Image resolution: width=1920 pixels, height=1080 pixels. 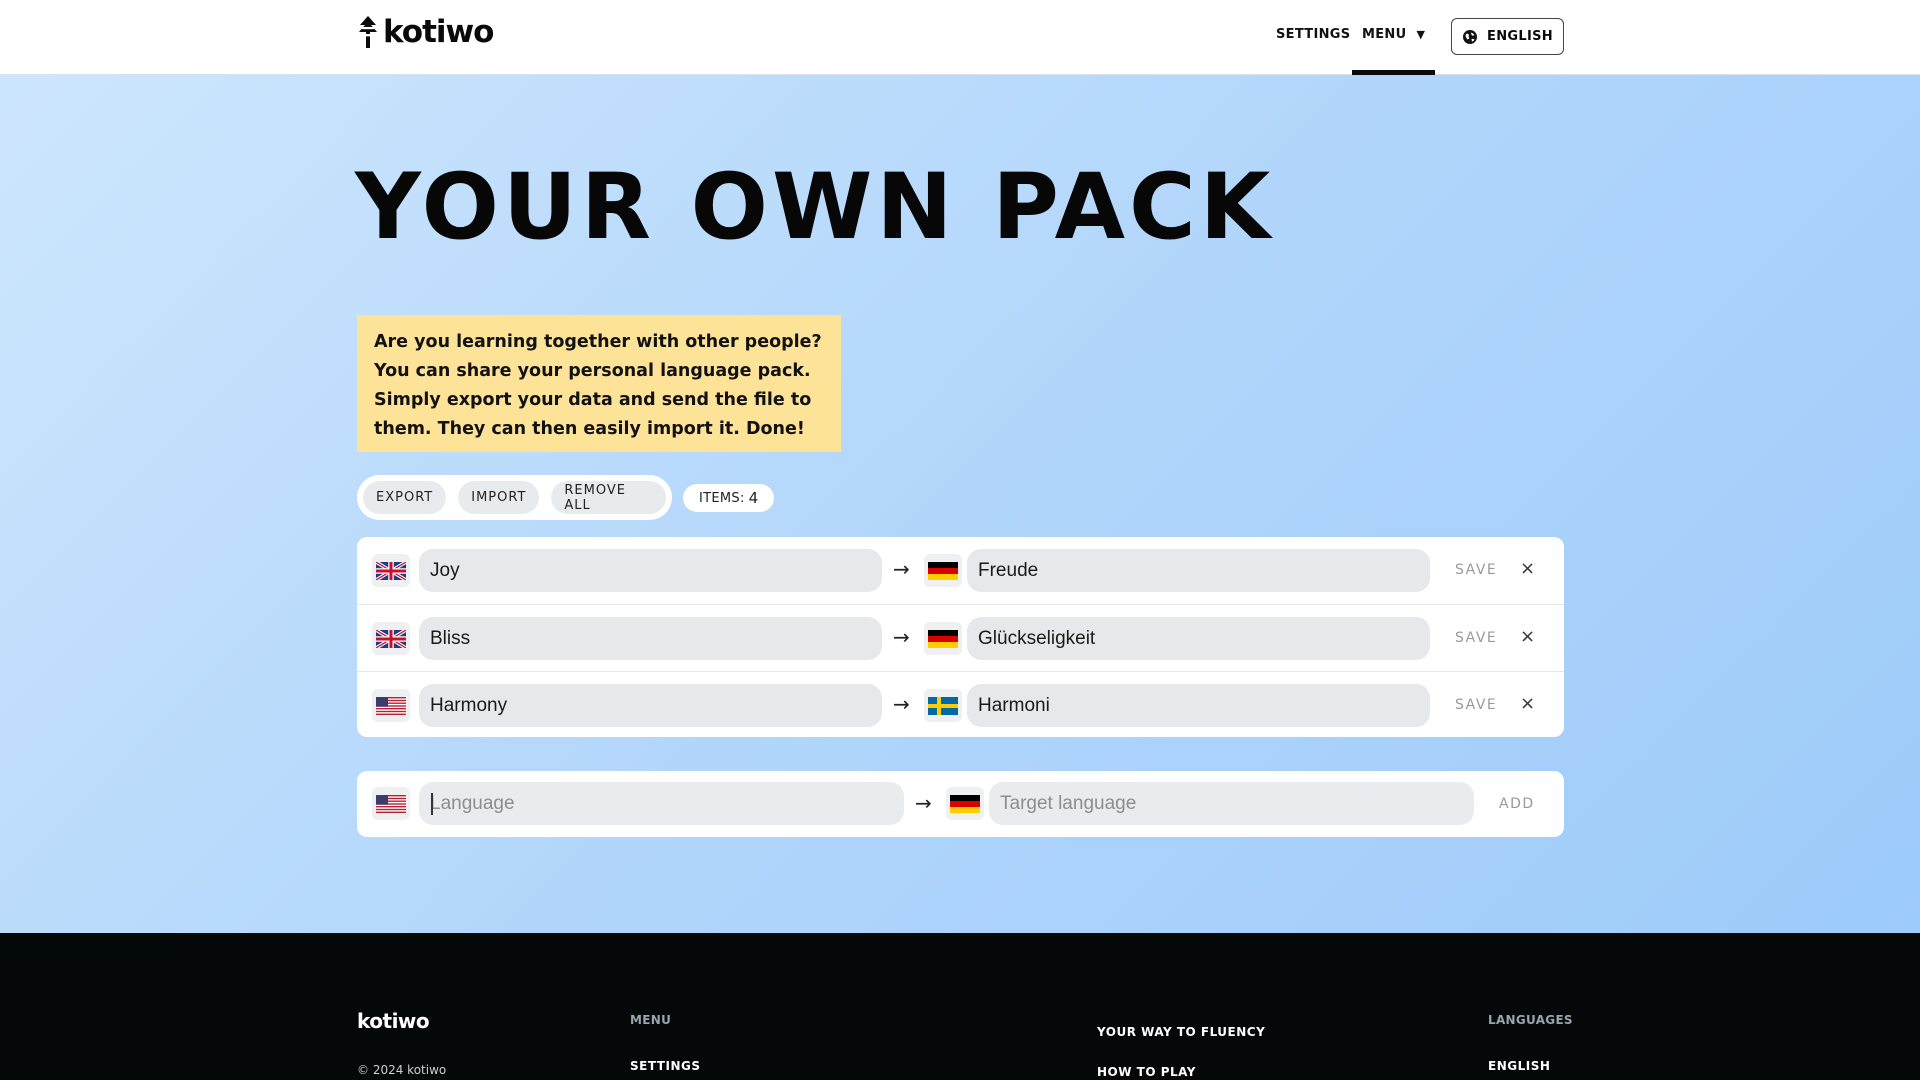 I want to click on top-navigation-bar: kotiwo SETTINGS MENU ▼ ENGLISH, so click(x=960, y=37).